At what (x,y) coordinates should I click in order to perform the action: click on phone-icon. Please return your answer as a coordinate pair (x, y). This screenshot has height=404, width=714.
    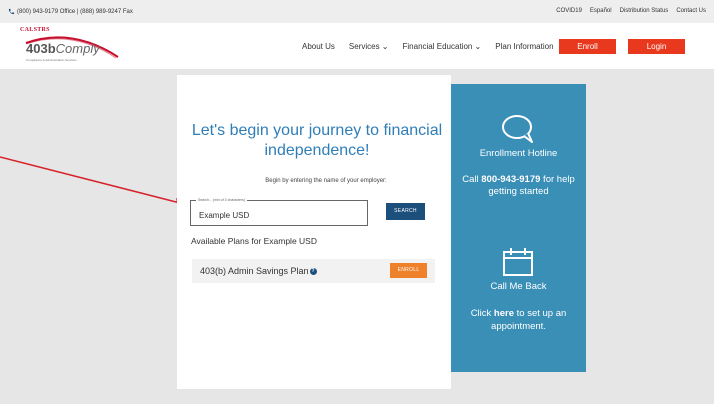
    Looking at the image, I should click on (11, 11).